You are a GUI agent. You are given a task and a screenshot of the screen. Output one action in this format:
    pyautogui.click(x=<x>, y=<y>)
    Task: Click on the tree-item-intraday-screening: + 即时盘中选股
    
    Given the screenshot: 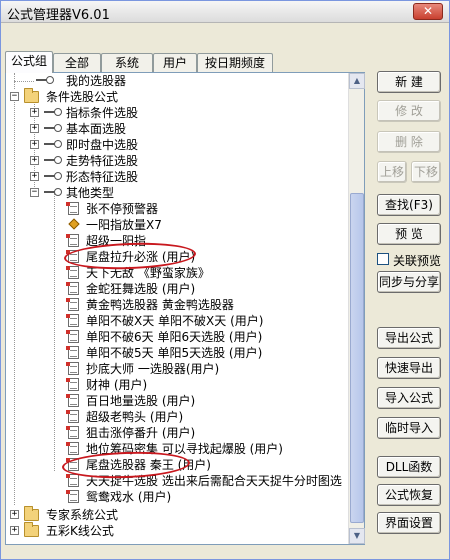 What is the action you would take?
    pyautogui.click(x=177, y=145)
    